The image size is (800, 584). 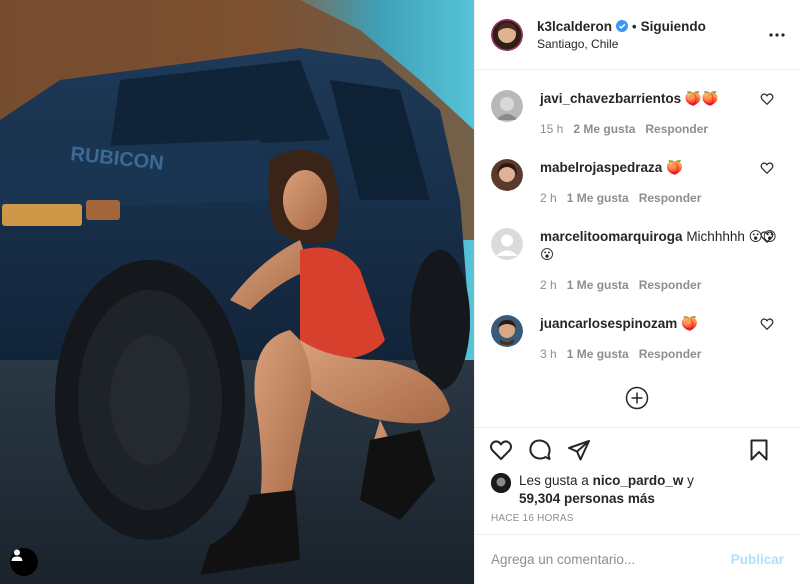 What do you see at coordinates (551, 129) in the screenshot?
I see `comment-time: 15 h` at bounding box center [551, 129].